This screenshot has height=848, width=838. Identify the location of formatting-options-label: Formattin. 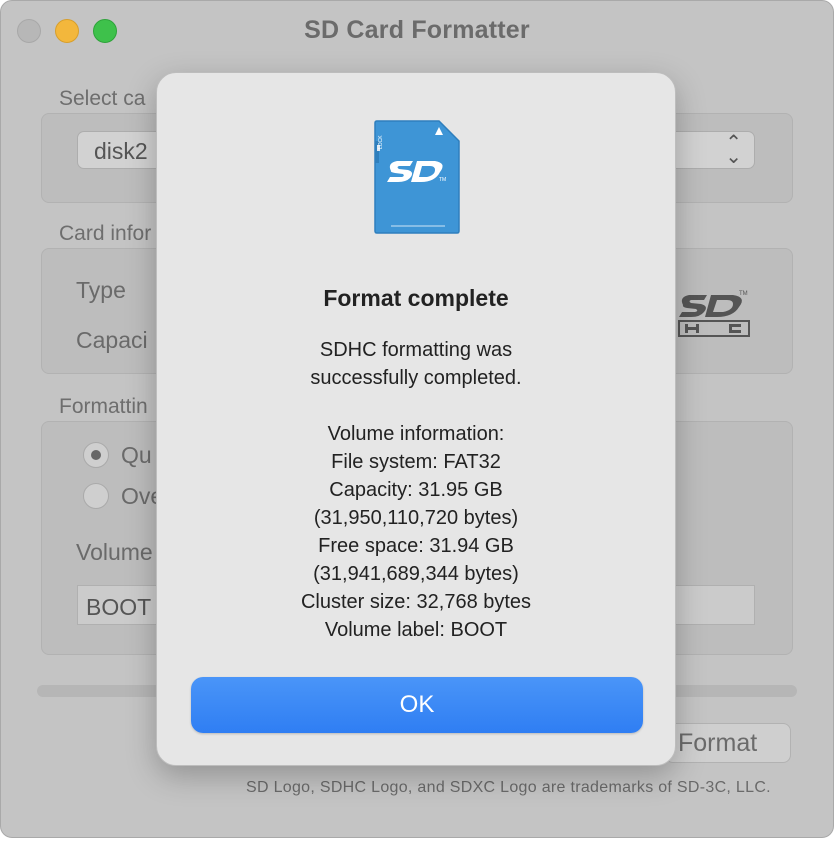
(103, 406).